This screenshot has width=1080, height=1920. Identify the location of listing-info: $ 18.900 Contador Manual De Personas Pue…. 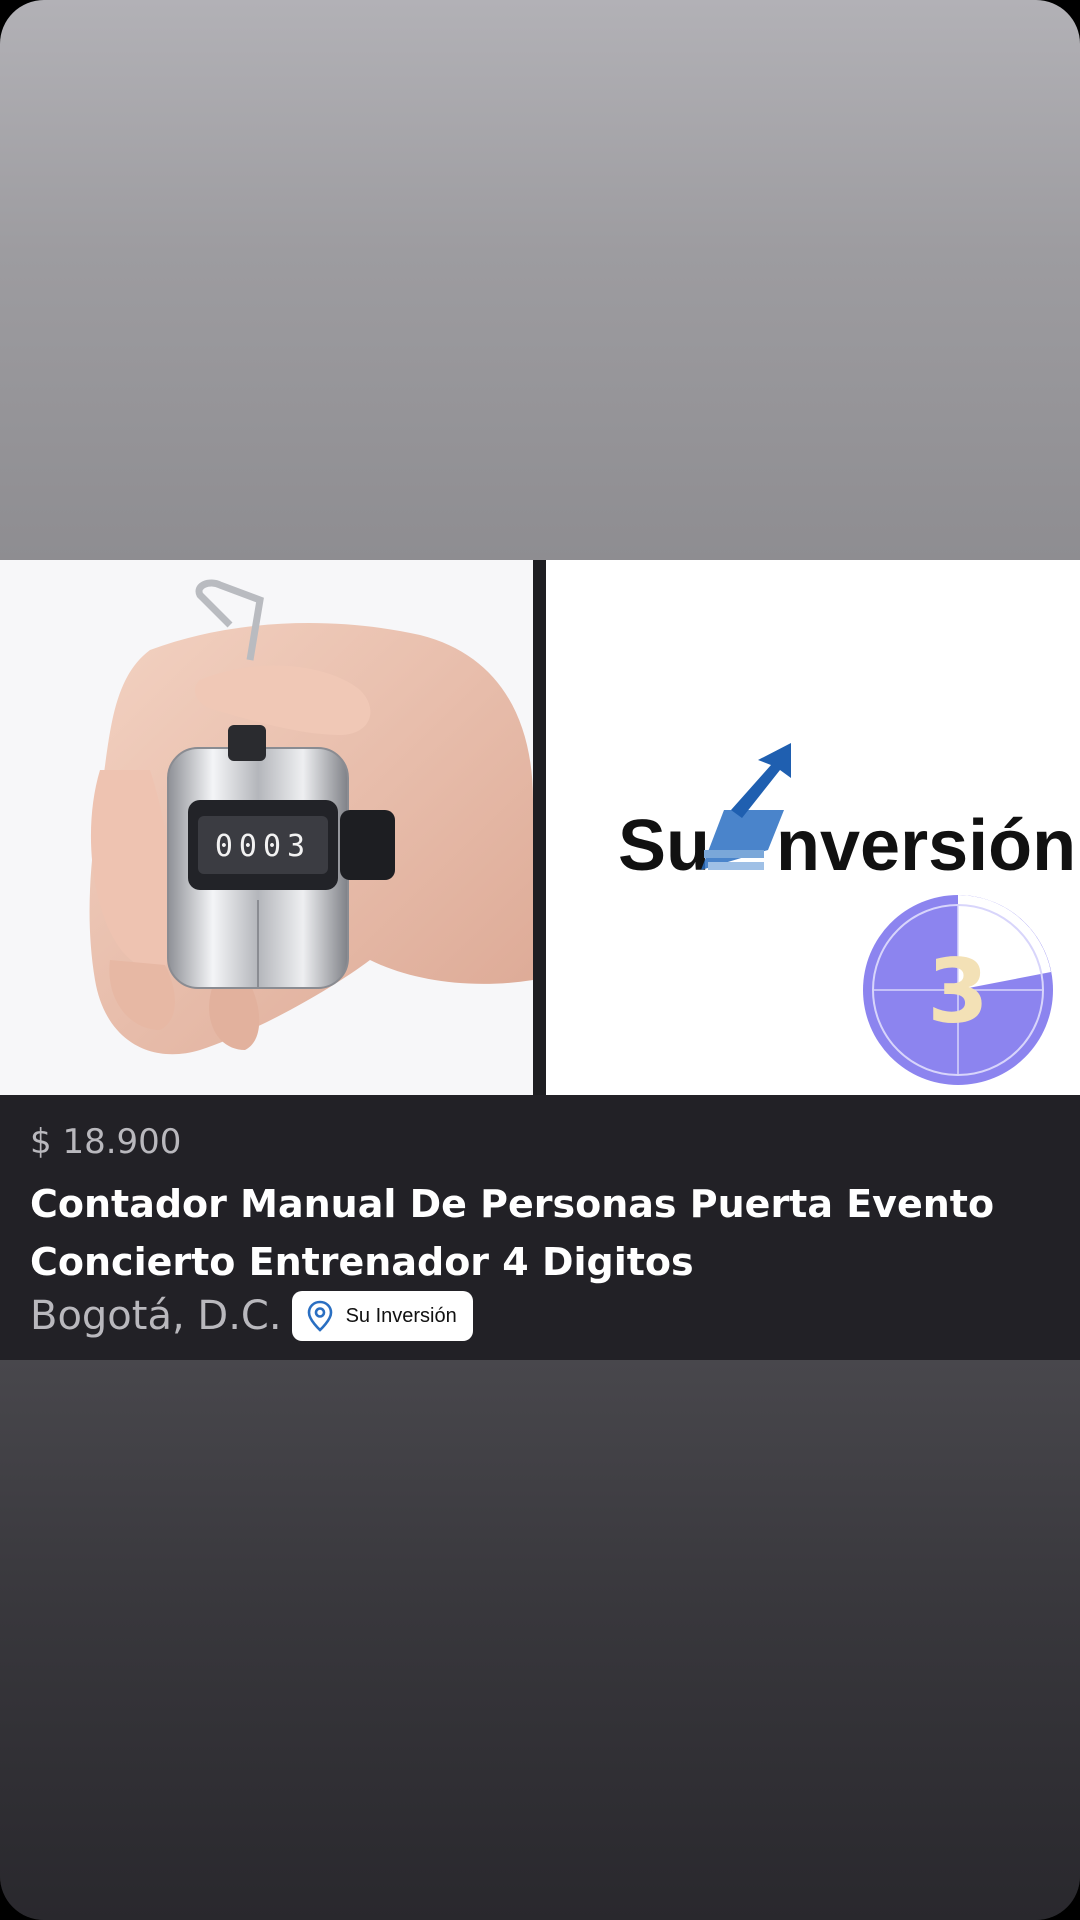
(540, 1227).